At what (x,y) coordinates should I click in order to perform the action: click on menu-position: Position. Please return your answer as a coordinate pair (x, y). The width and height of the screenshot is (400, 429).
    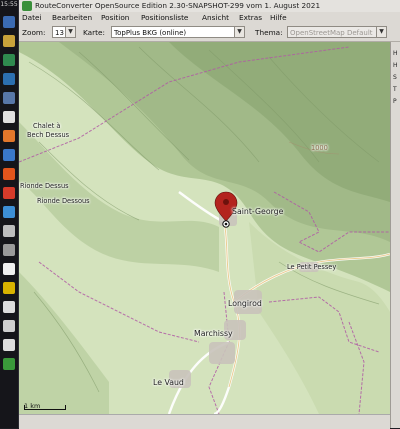
    Looking at the image, I should click on (115, 18).